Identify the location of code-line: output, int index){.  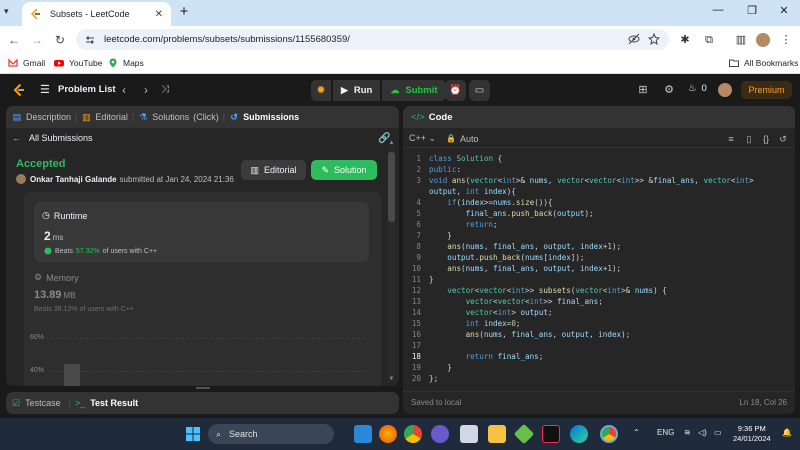
(472, 191).